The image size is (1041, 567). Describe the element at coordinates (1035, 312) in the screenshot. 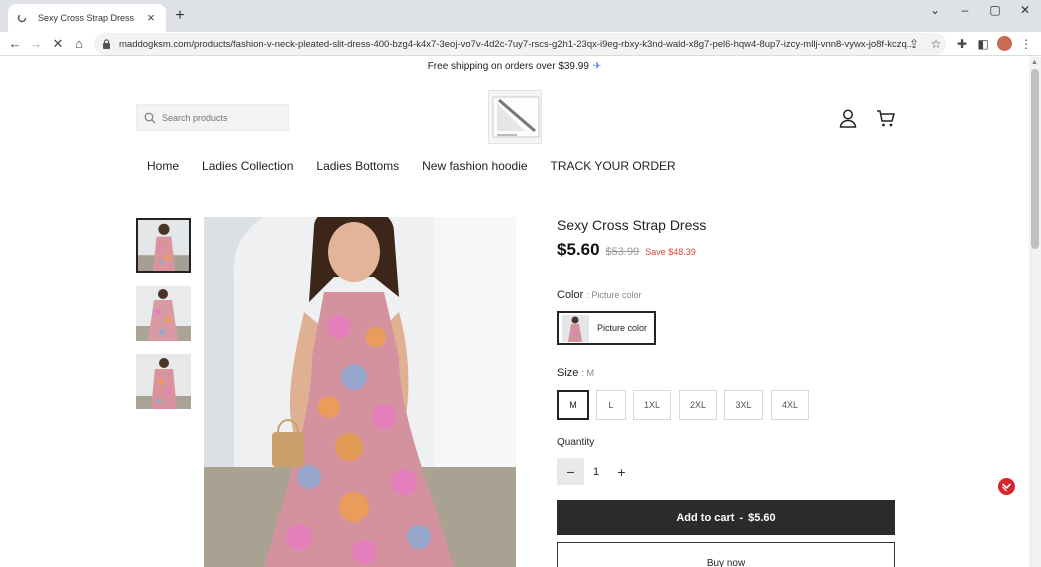

I see `page-scrollbar: ▲` at that location.